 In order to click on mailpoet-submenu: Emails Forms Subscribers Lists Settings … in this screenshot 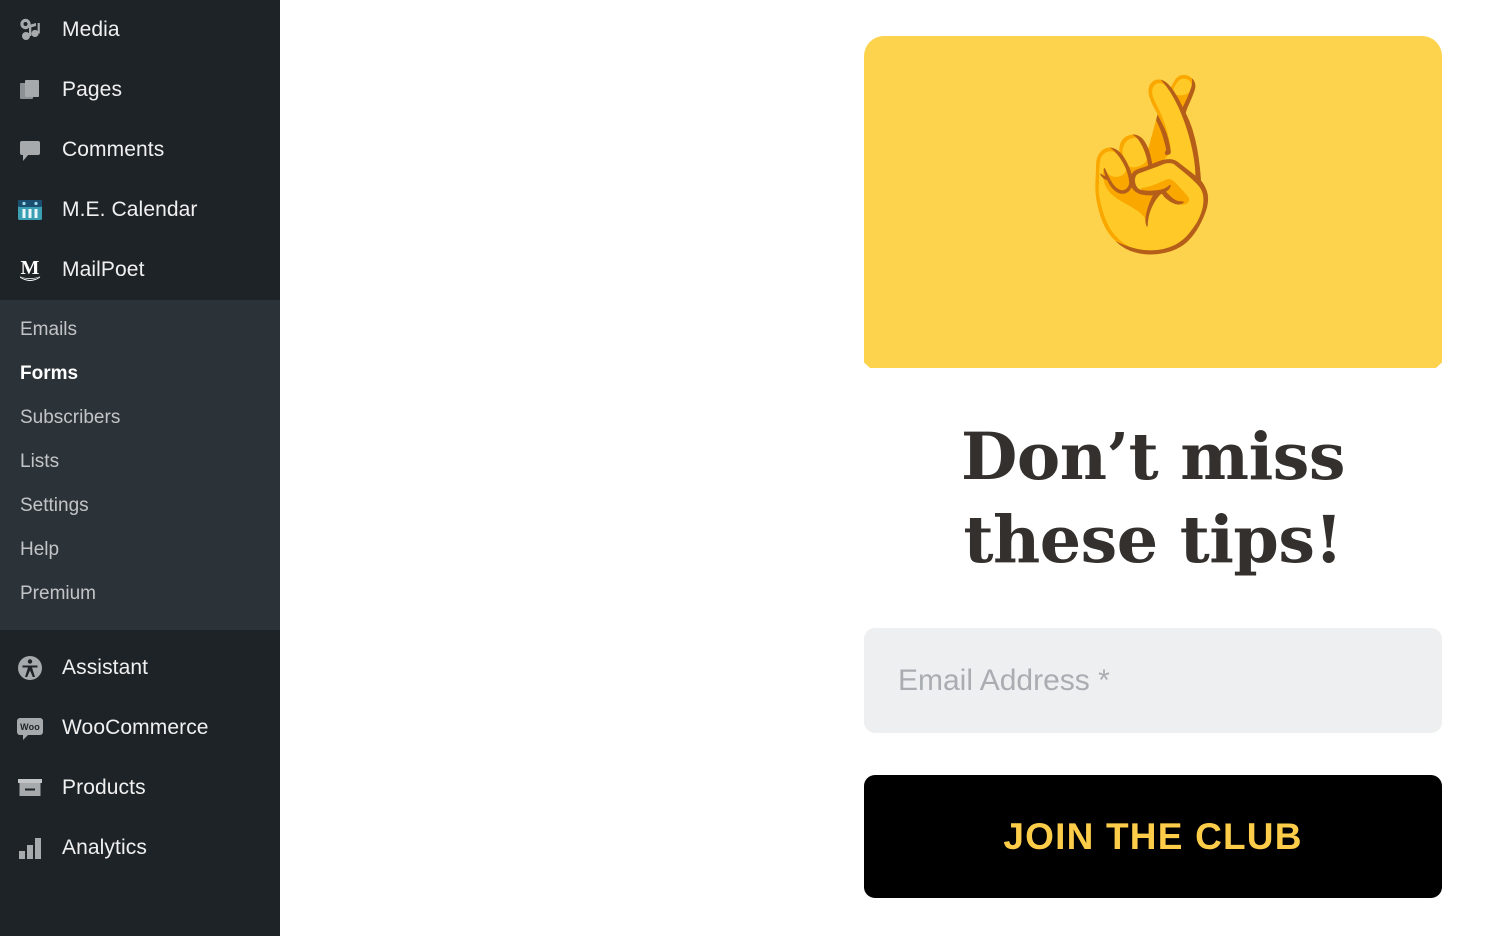, I will do `click(140, 465)`.